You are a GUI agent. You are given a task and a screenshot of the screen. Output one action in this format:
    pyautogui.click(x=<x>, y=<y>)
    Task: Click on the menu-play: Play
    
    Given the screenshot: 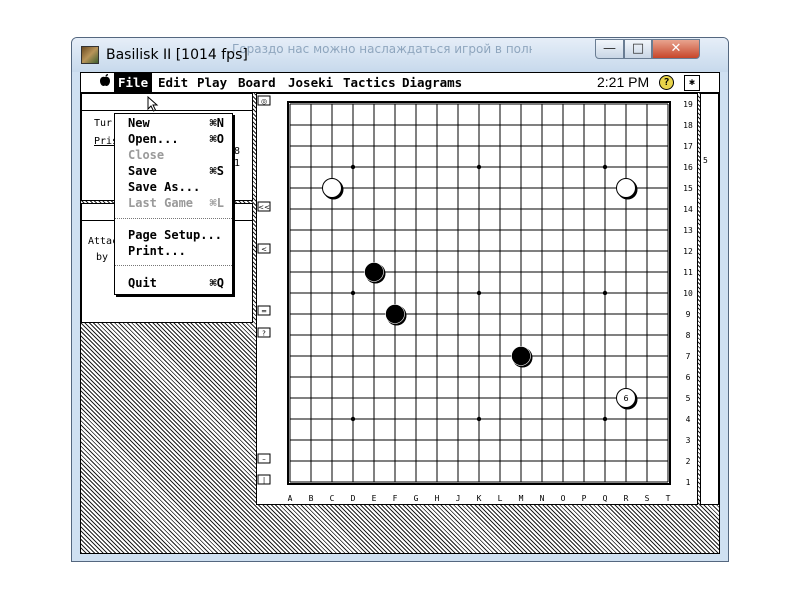 What is the action you would take?
    pyautogui.click(x=212, y=82)
    